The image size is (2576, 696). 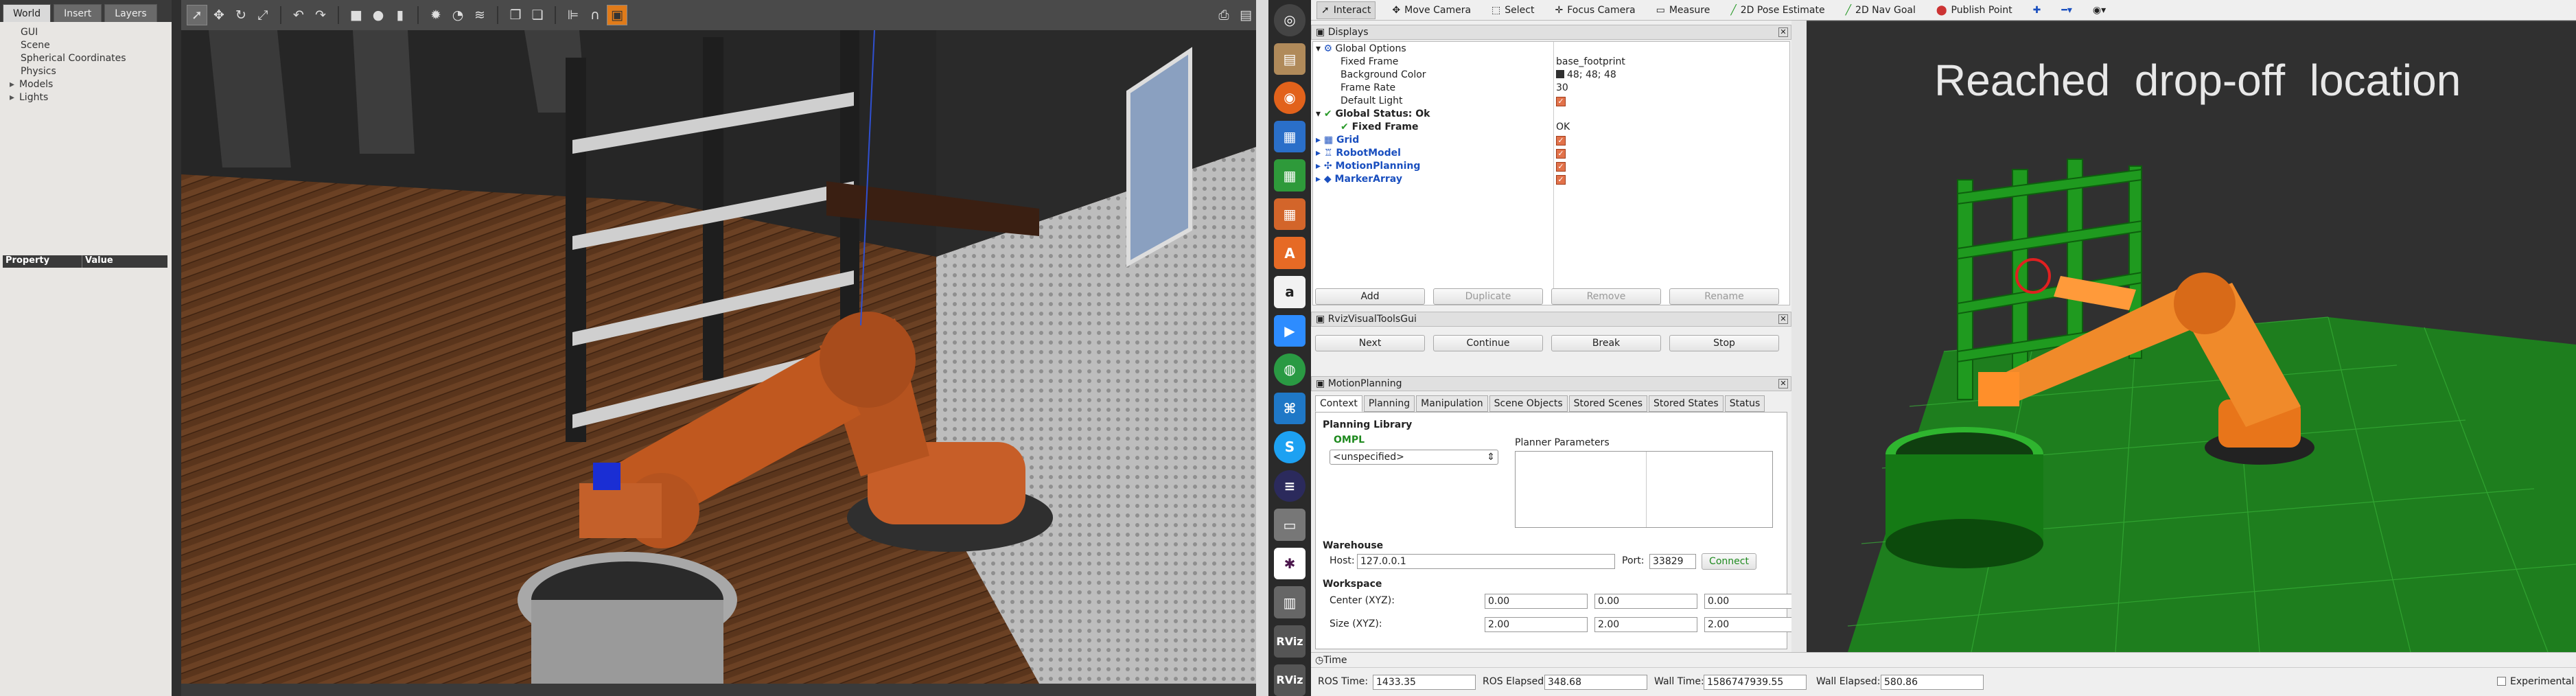 What do you see at coordinates (1551, 165) in the screenshot?
I see `tree-row-motionplanning: ▸ ✣ MotionPlanning ✓` at bounding box center [1551, 165].